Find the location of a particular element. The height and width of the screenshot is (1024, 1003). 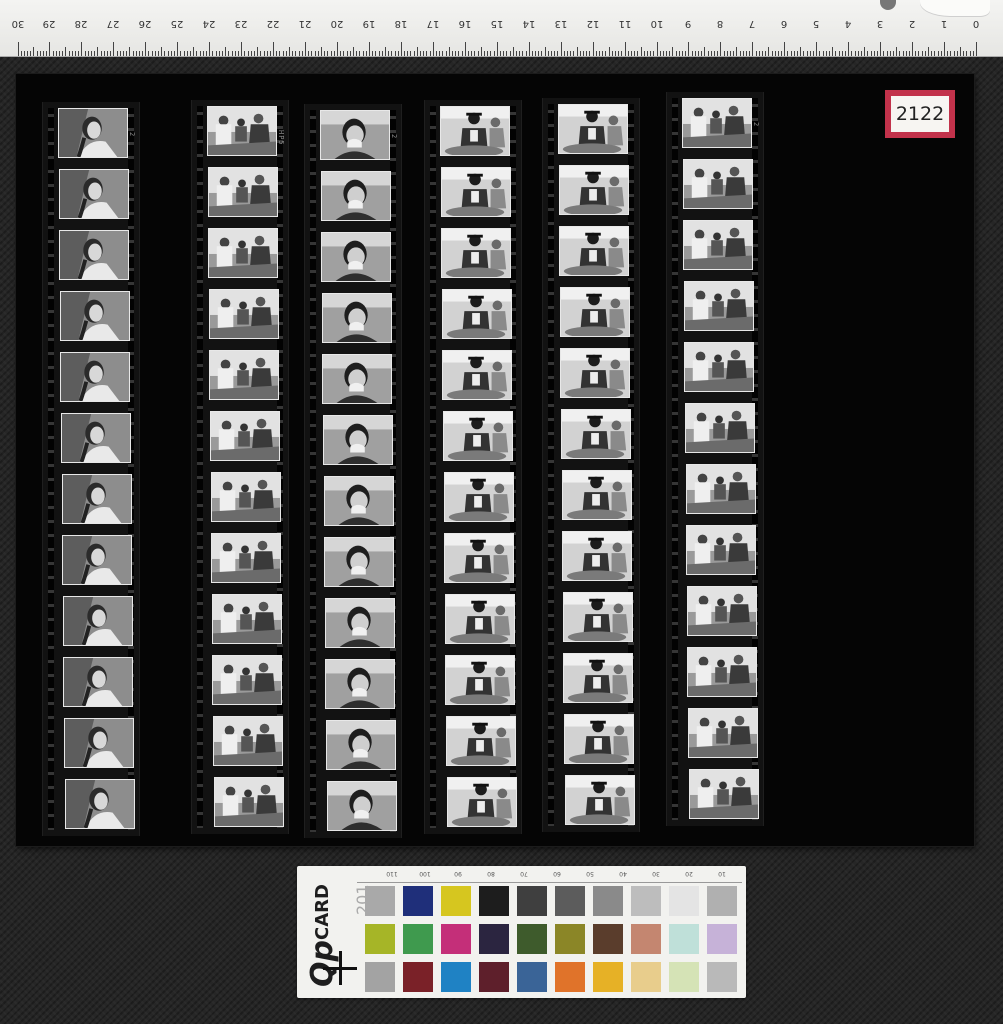

ruler-number: 21 is located at coordinates (305, 23).